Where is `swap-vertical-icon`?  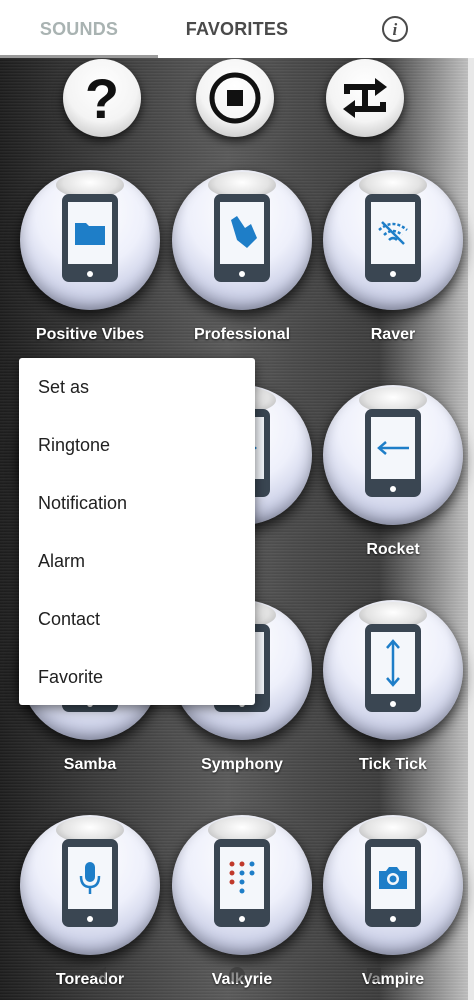
swap-vertical-icon is located at coordinates (393, 663).